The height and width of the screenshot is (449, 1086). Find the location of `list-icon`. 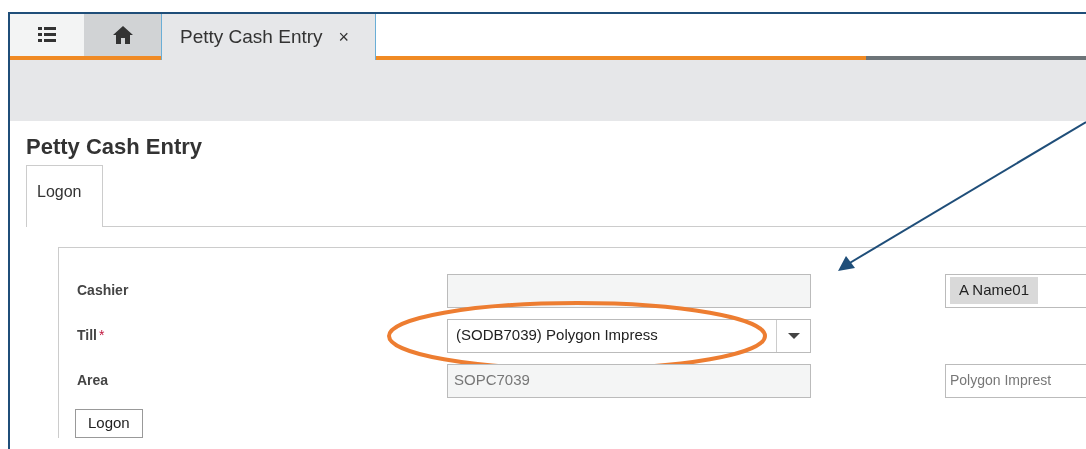

list-icon is located at coordinates (47, 35).